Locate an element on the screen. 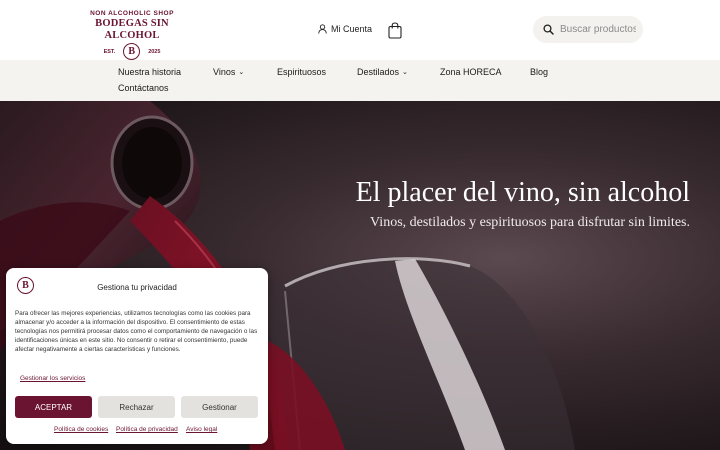 The height and width of the screenshot is (450, 720). brand-badge-icon: B is located at coordinates (132, 51).